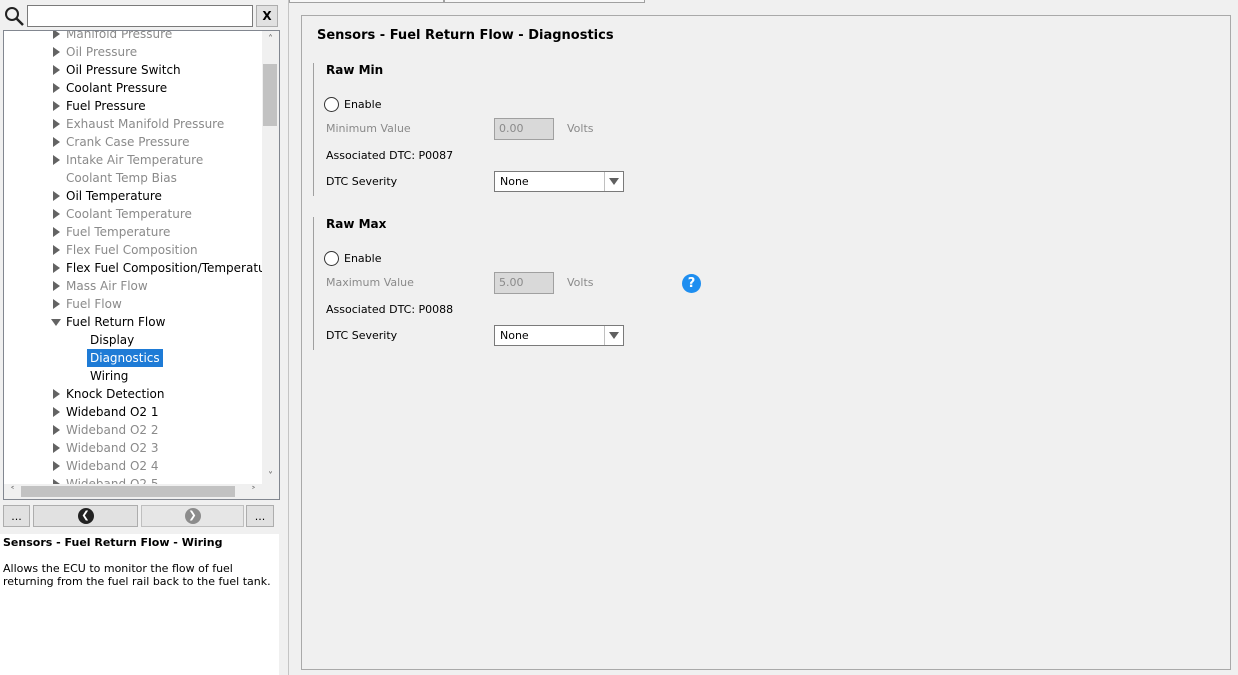  Describe the element at coordinates (133, 340) in the screenshot. I see `tree-item: Display` at that location.